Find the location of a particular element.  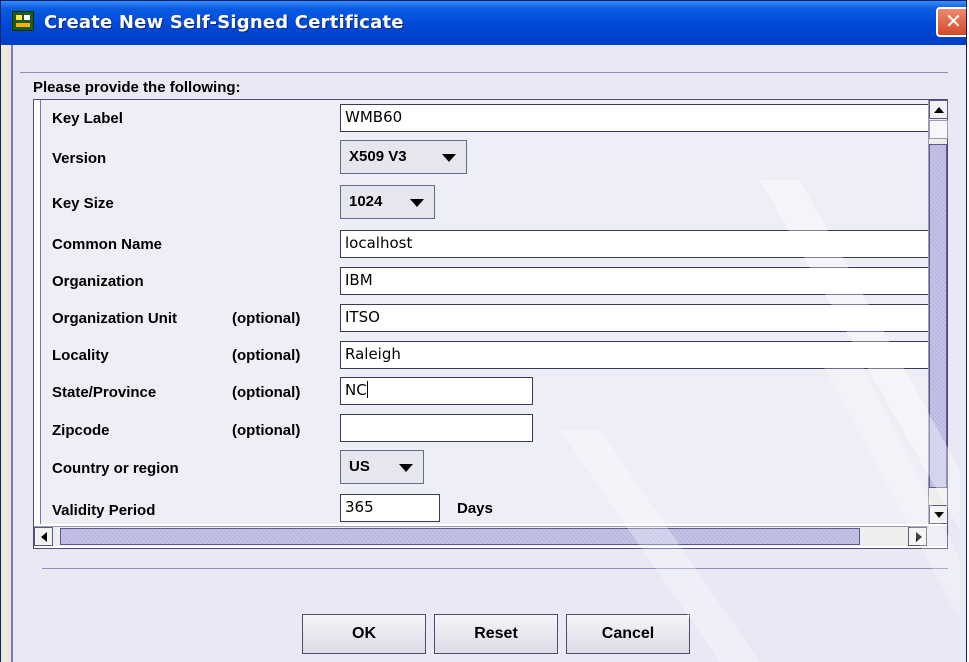

key-database-icon is located at coordinates (23, 21).